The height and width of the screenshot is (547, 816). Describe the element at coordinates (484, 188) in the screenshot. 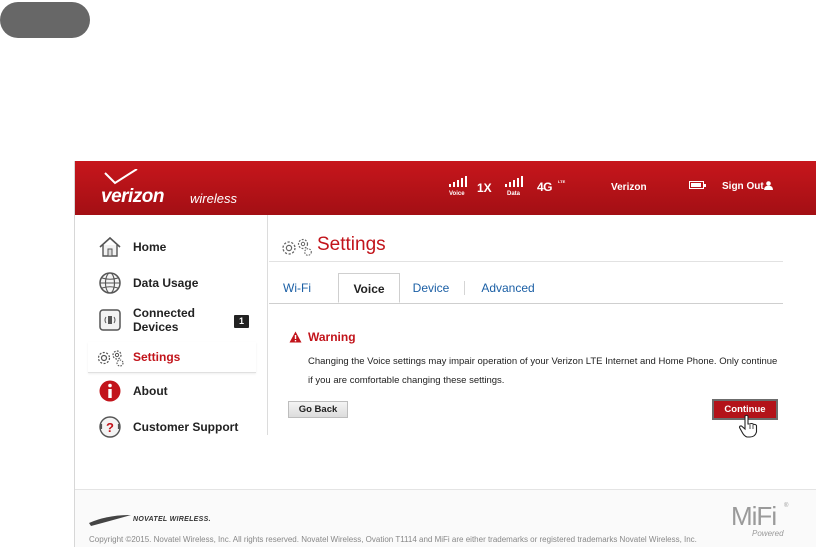

I see `voice-tech: 1X` at that location.